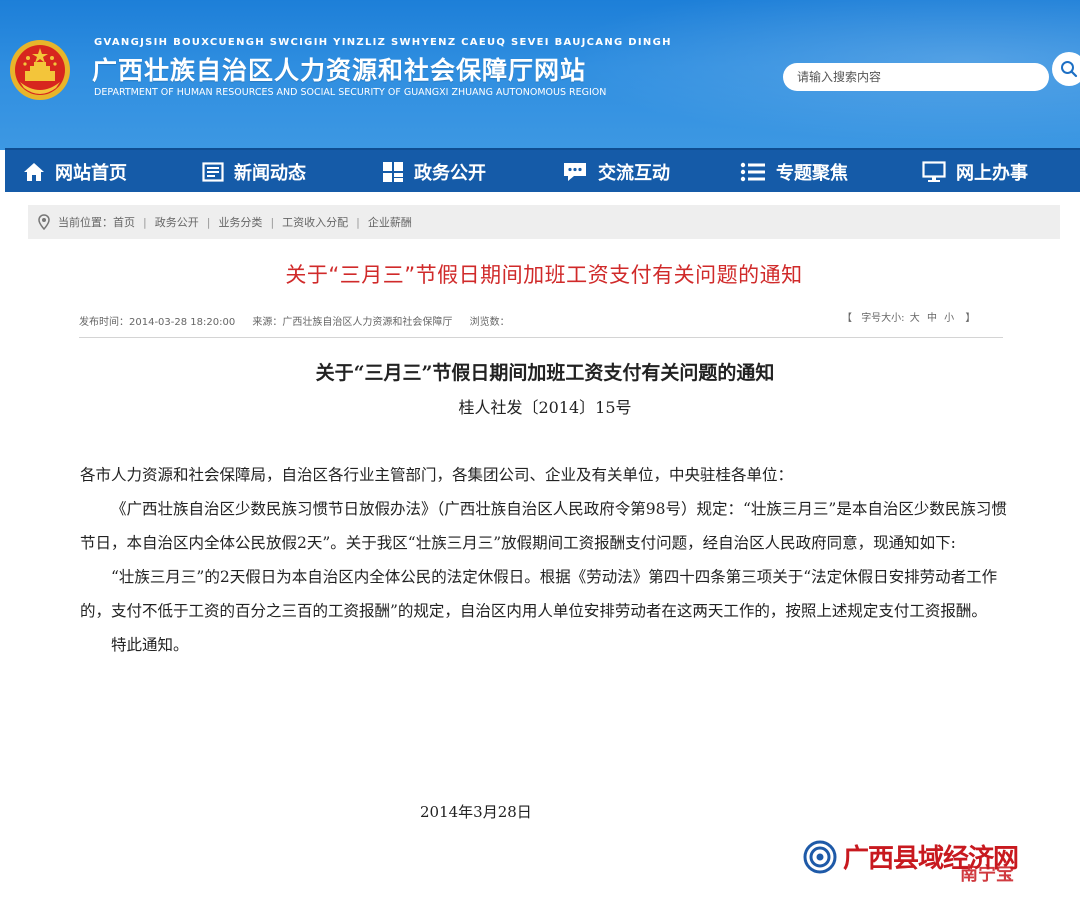 Image resolution: width=1080 pixels, height=905 pixels. I want to click on nav-item-online-service: 网上办事, so click(975, 172).